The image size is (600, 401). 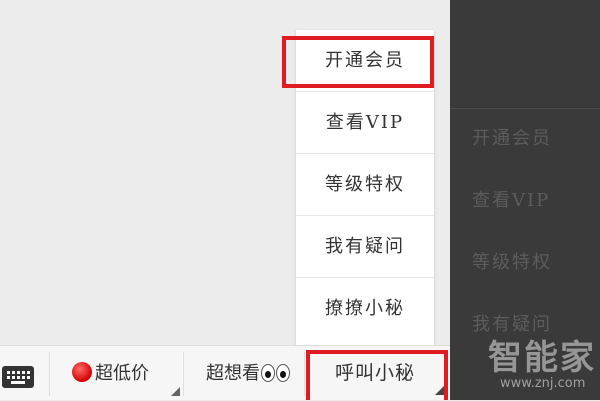 What do you see at coordinates (358, 62) in the screenshot?
I see `highlight-box-top` at bounding box center [358, 62].